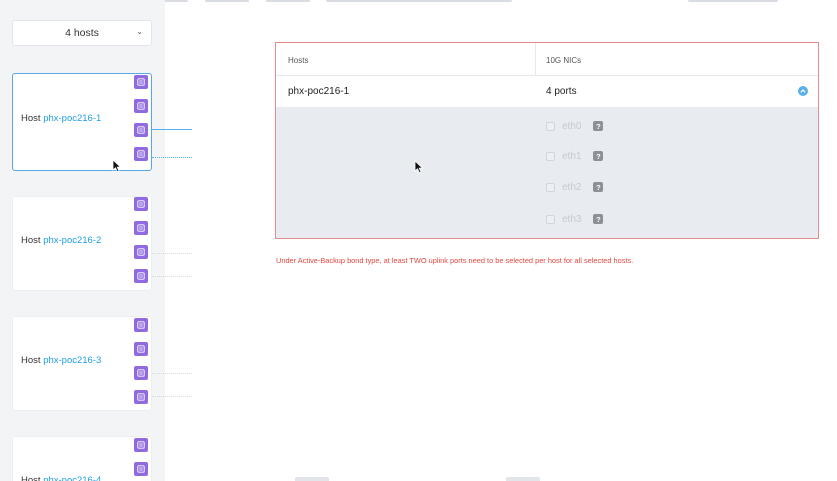 The image size is (837, 481). What do you see at coordinates (572, 156) in the screenshot?
I see `port-label: eth1` at bounding box center [572, 156].